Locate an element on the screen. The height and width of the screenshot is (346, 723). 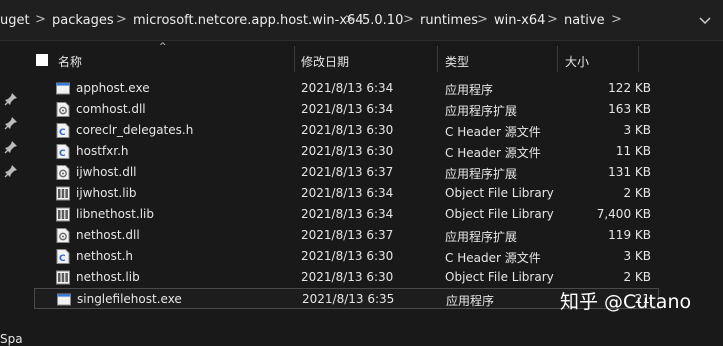
file-size: 131 KB is located at coordinates (629, 172).